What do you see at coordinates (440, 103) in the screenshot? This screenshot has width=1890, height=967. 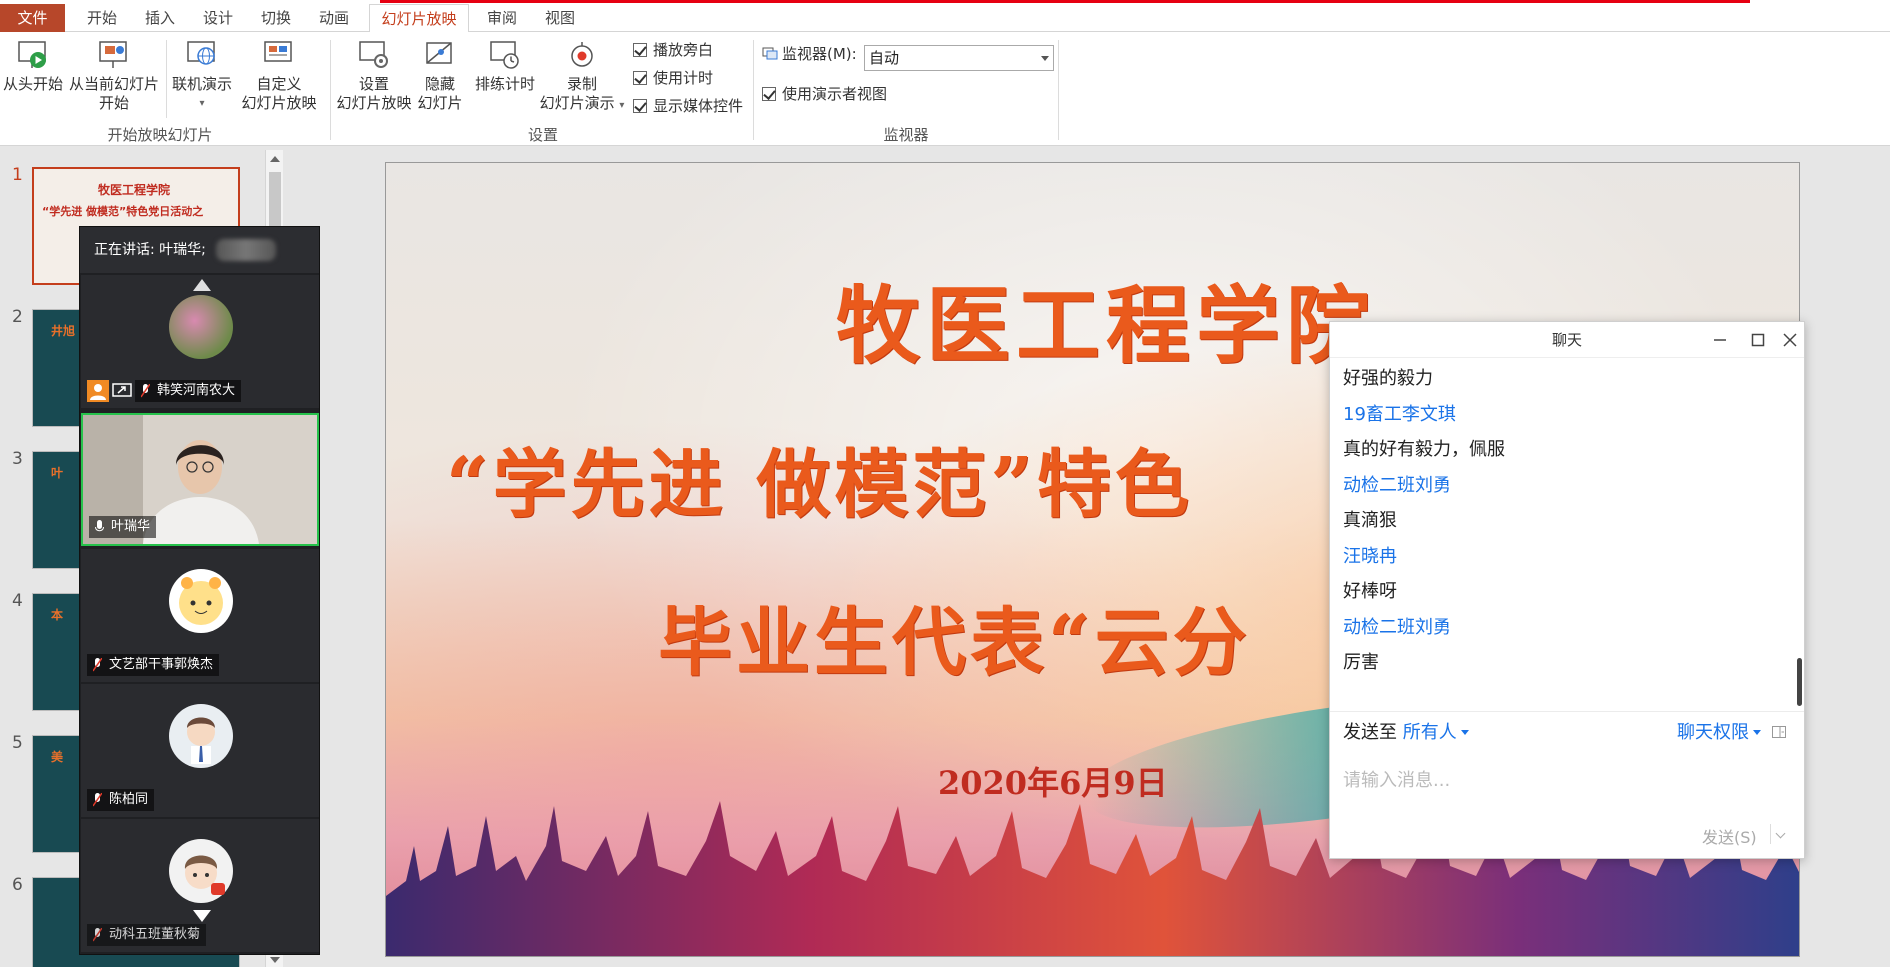 I see `hide-slide-label-2: 幻灯片` at bounding box center [440, 103].